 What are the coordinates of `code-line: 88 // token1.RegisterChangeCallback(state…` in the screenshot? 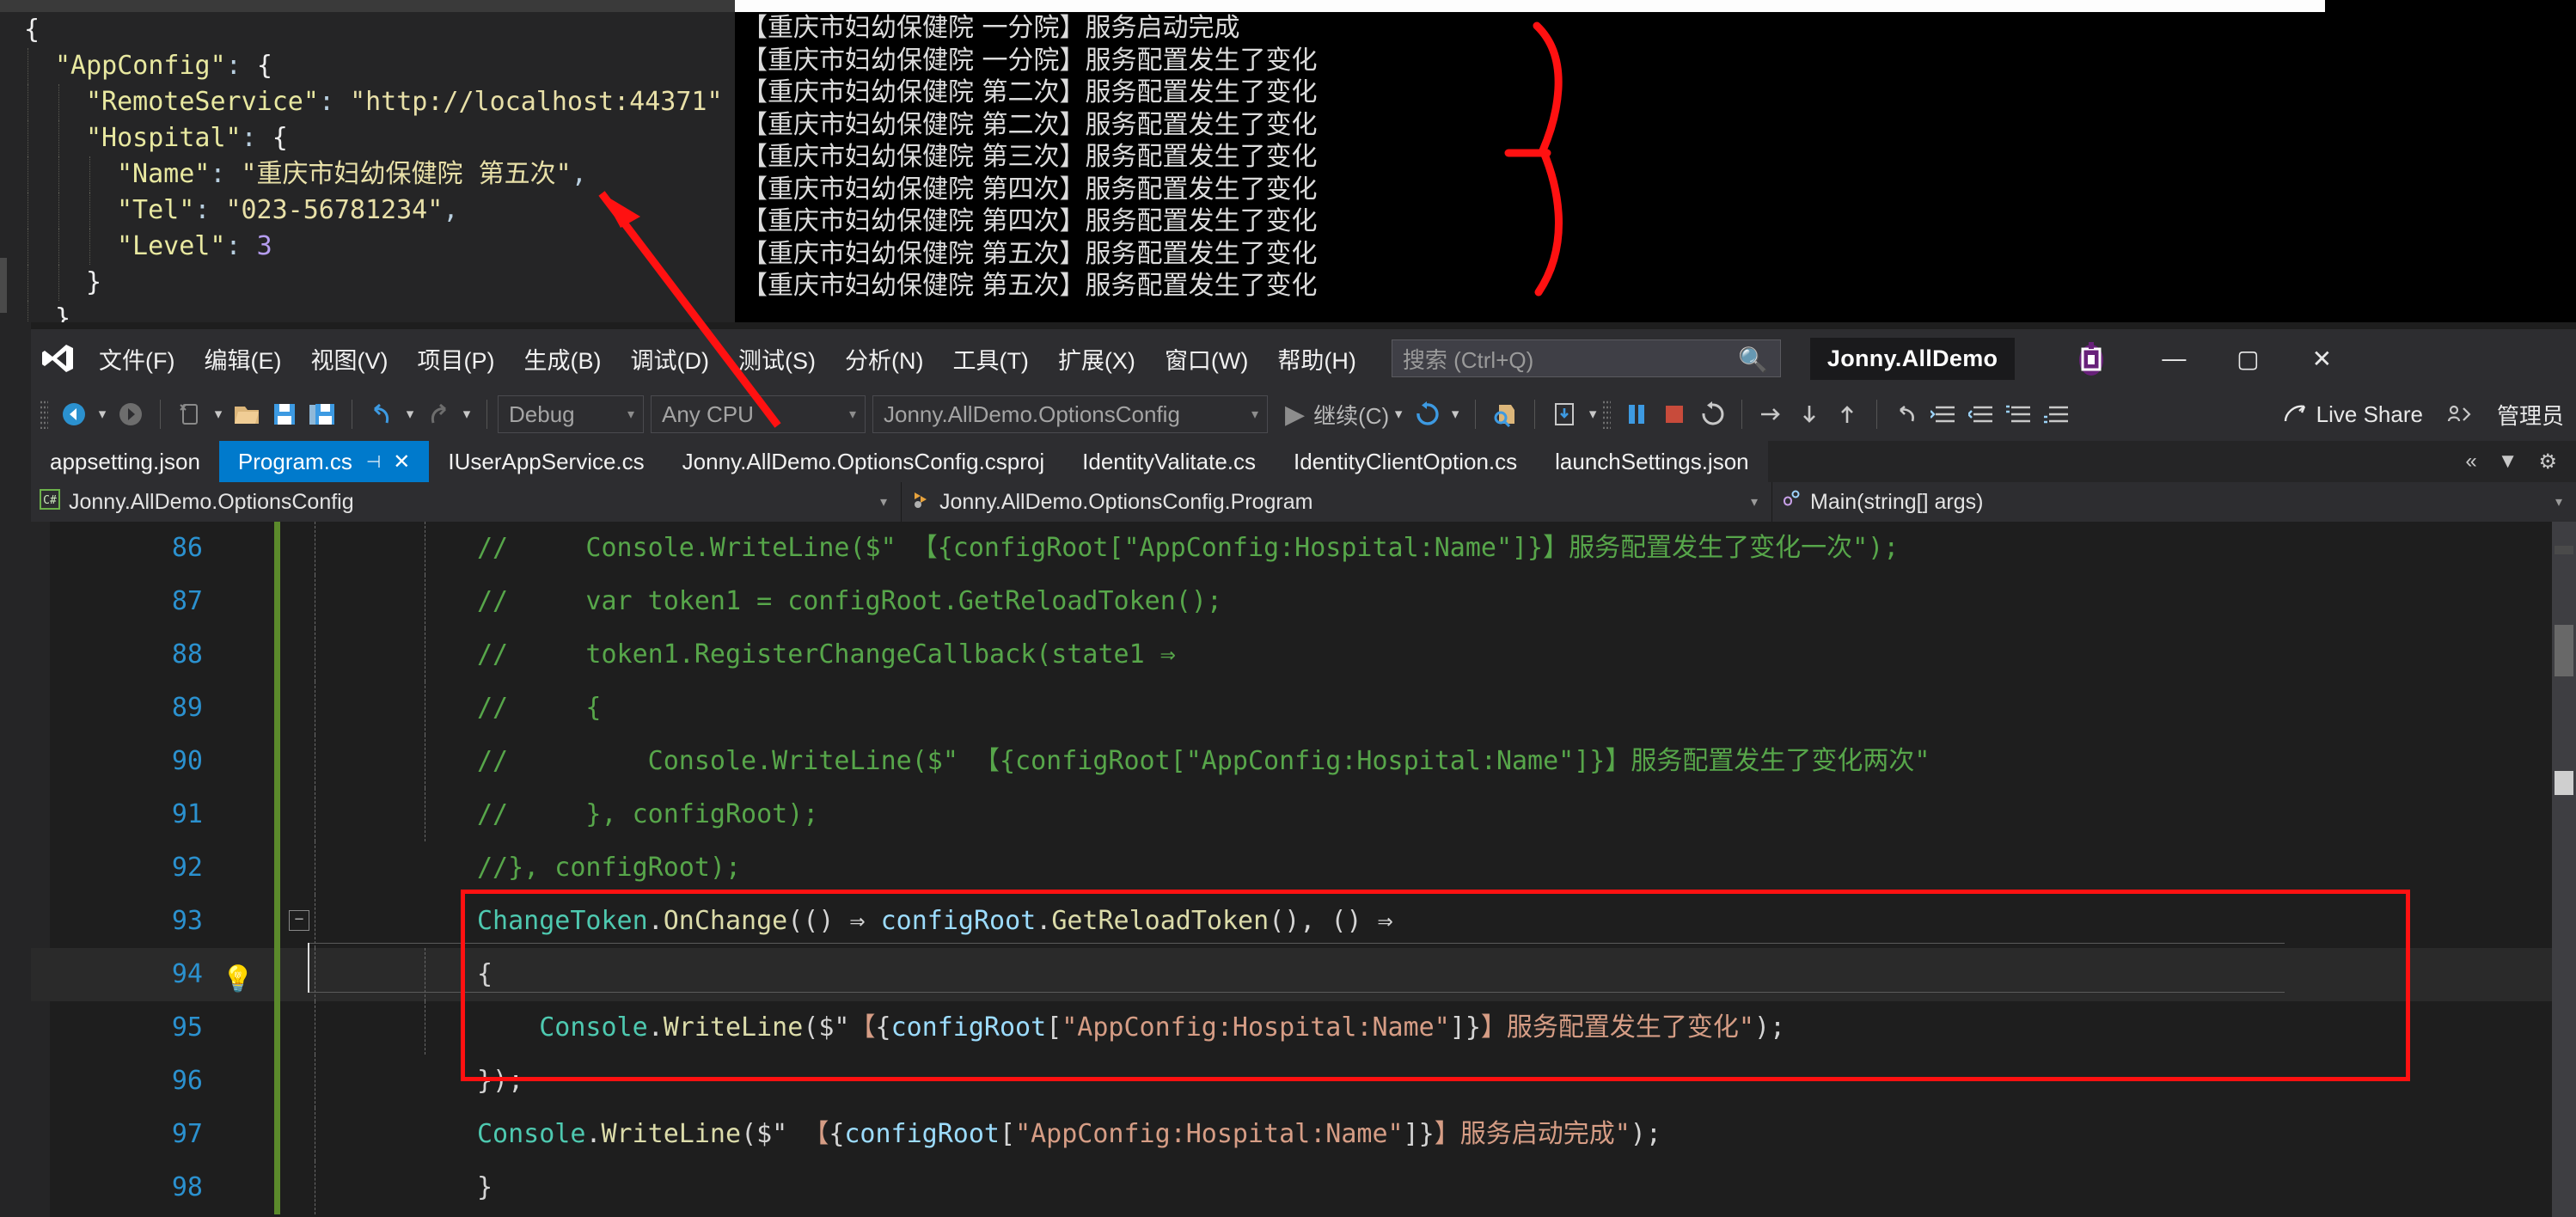 It's located at (1303, 655).